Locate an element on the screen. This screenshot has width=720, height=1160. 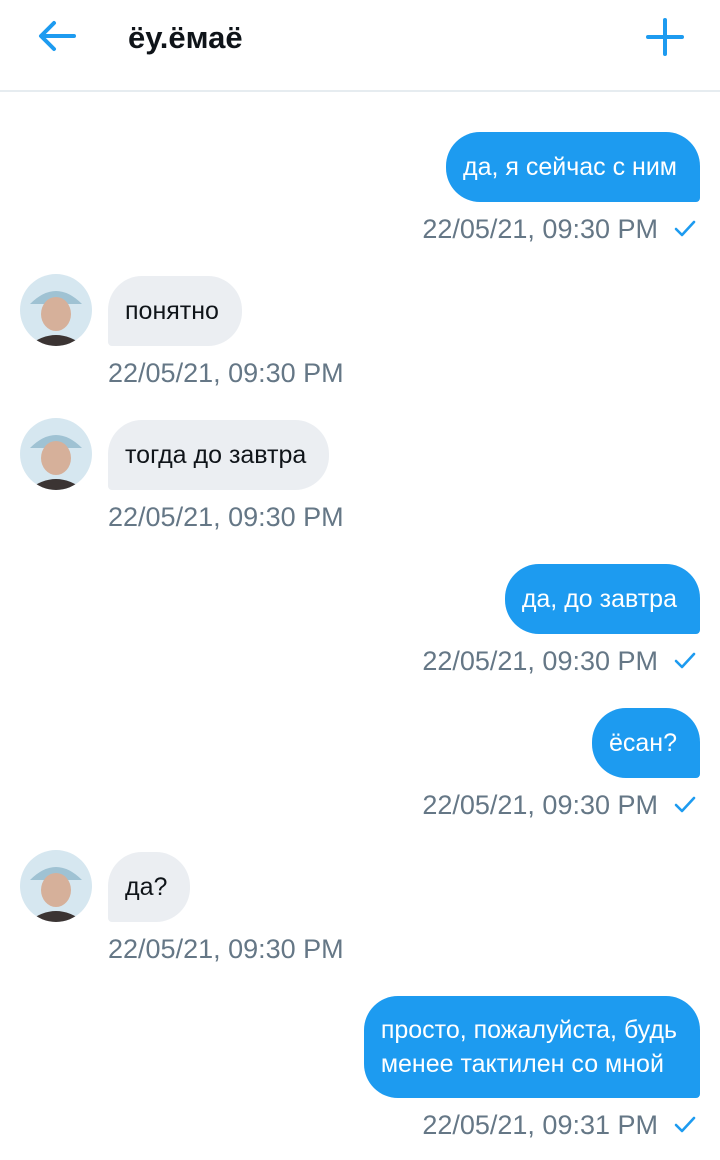
message-timestamp: 22/05/21, 09:31 PM is located at coordinates (540, 1125).